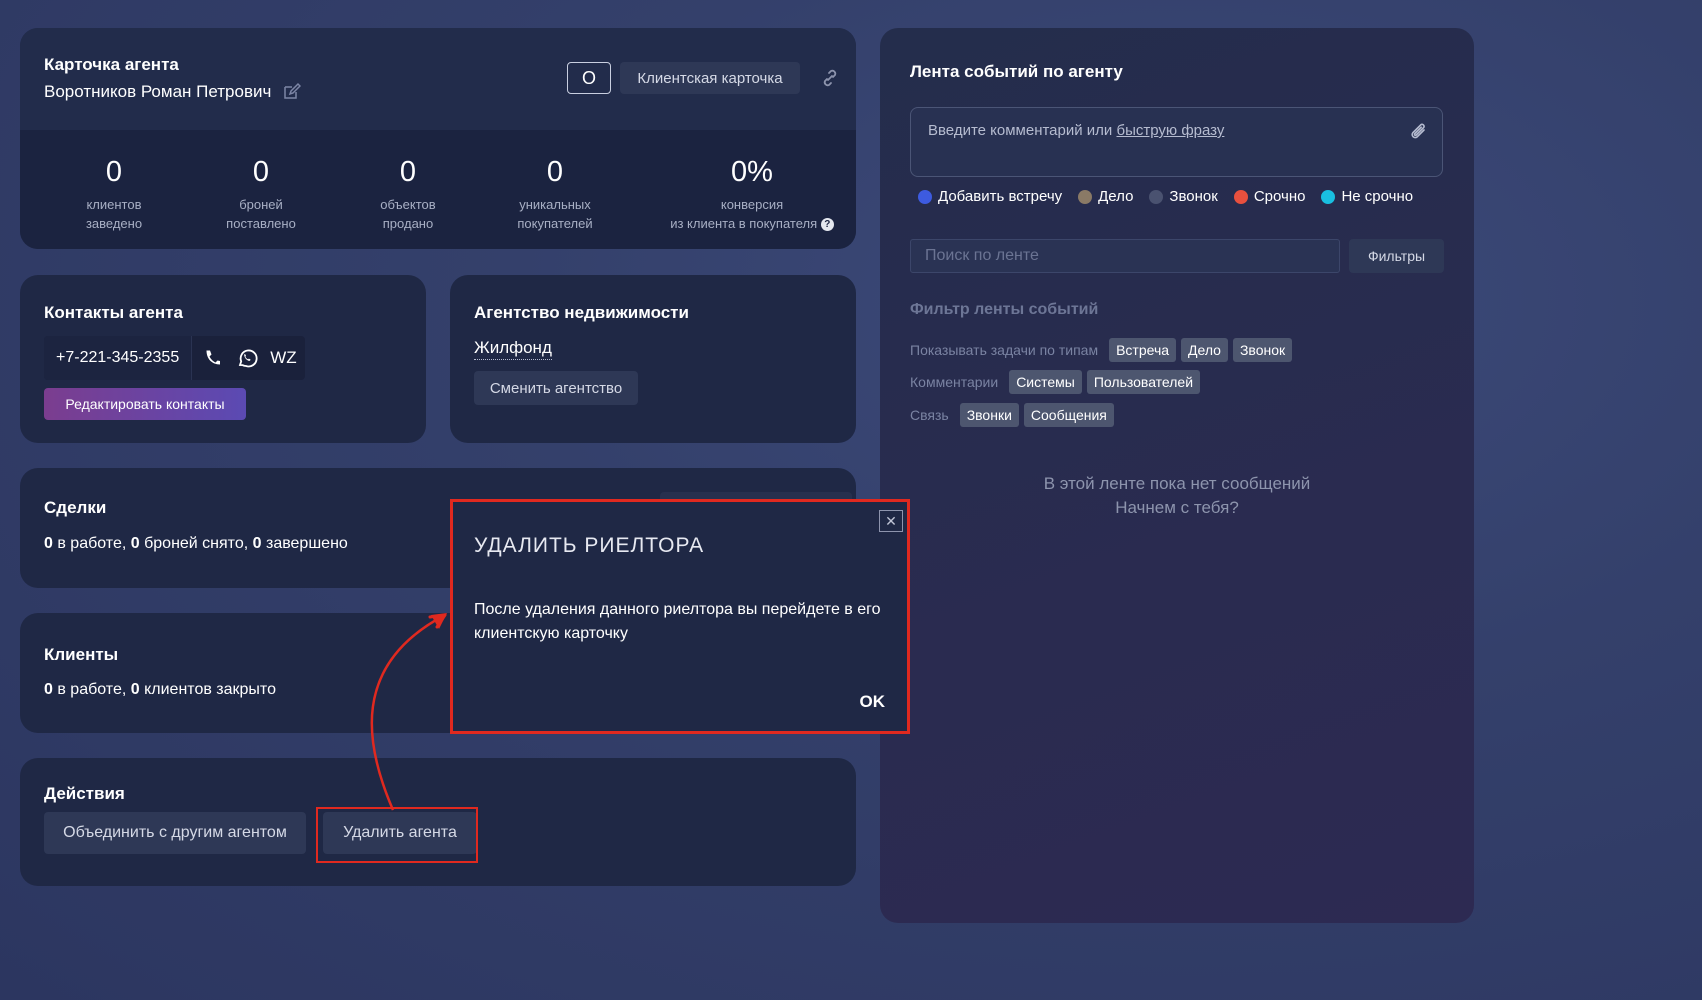  I want to click on edit-contacts-button: Редактировать контакты, so click(145, 404).